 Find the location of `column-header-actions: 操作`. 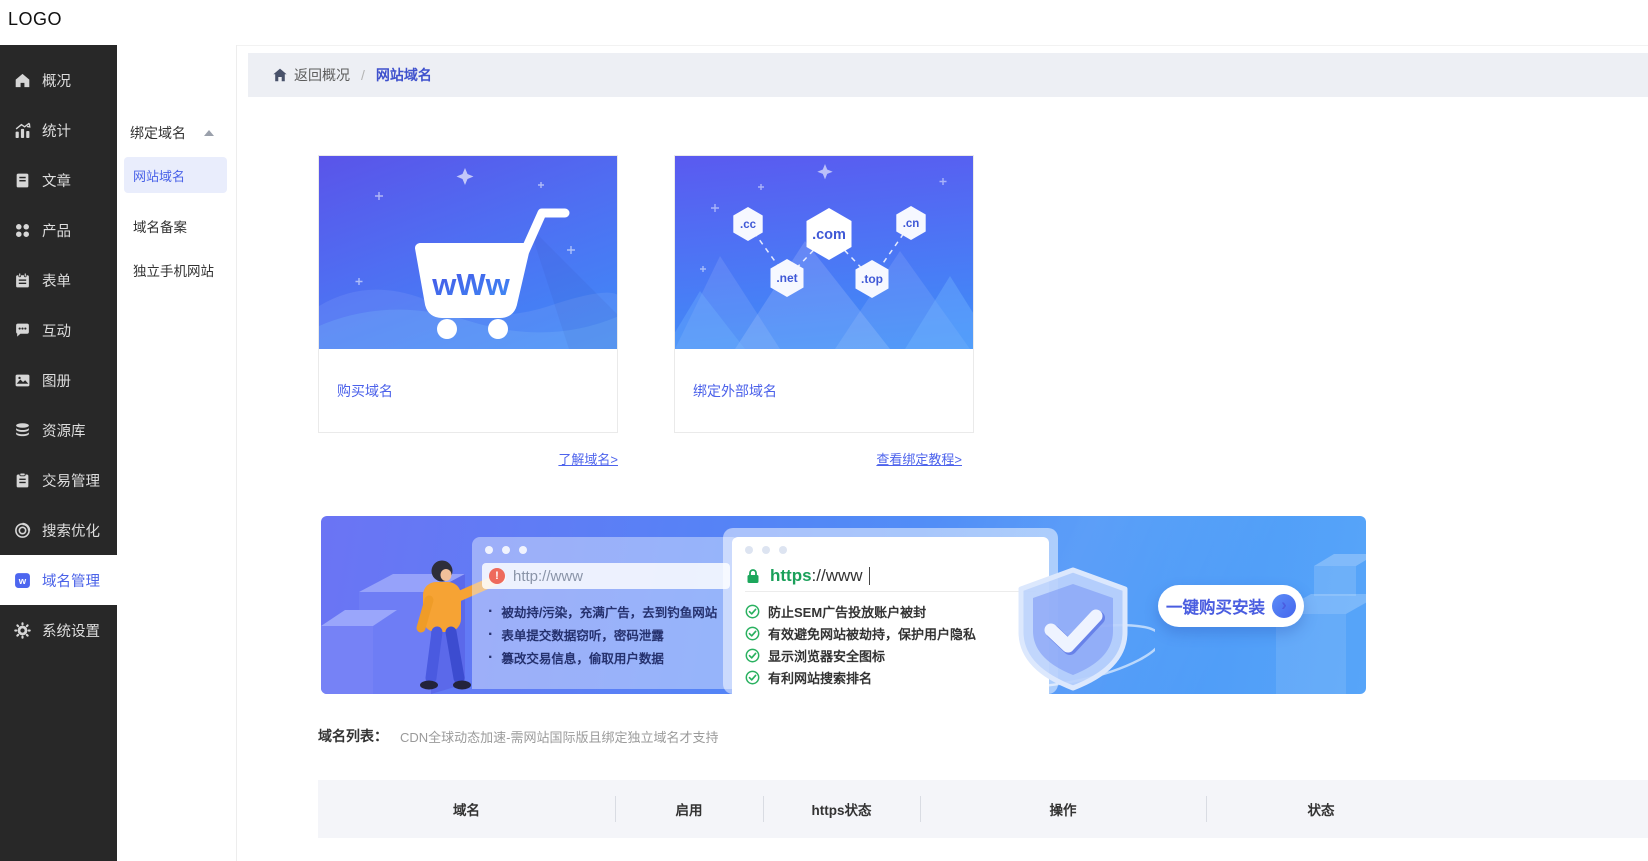

column-header-actions: 操作 is located at coordinates (1063, 810).